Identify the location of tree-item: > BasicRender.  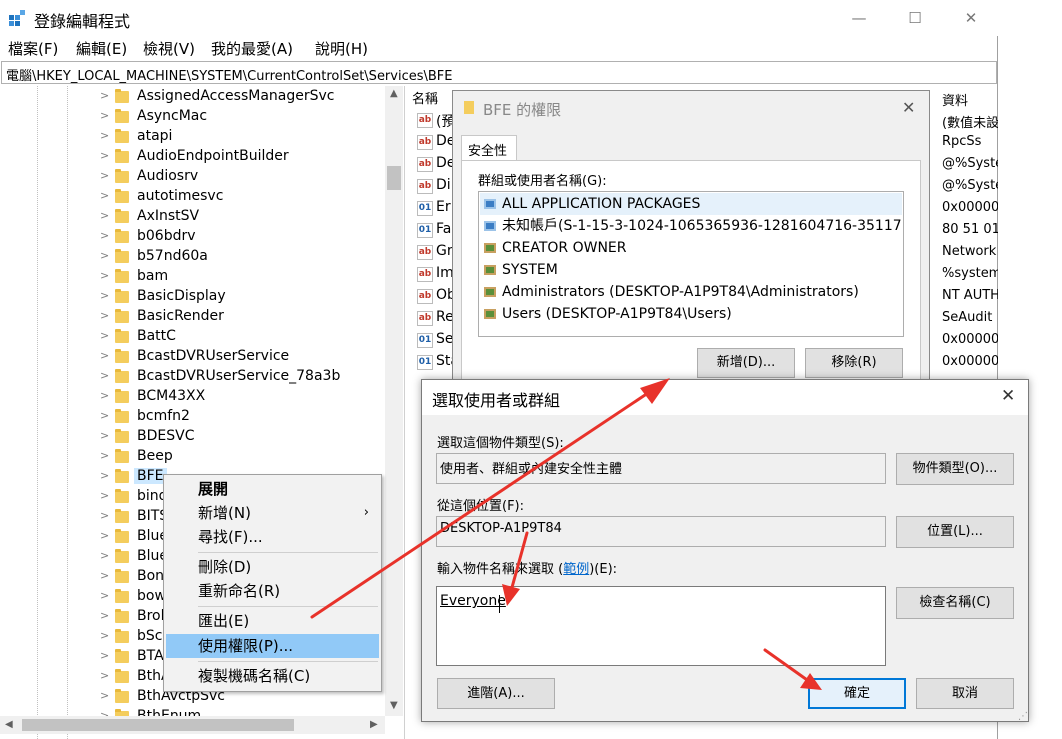
(250, 317).